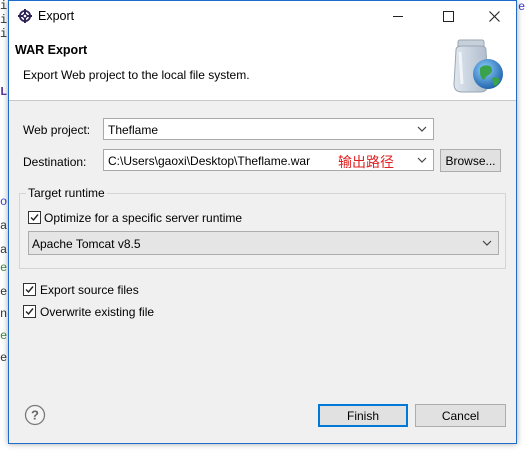  I want to click on finish-button: Finish, so click(363, 415).